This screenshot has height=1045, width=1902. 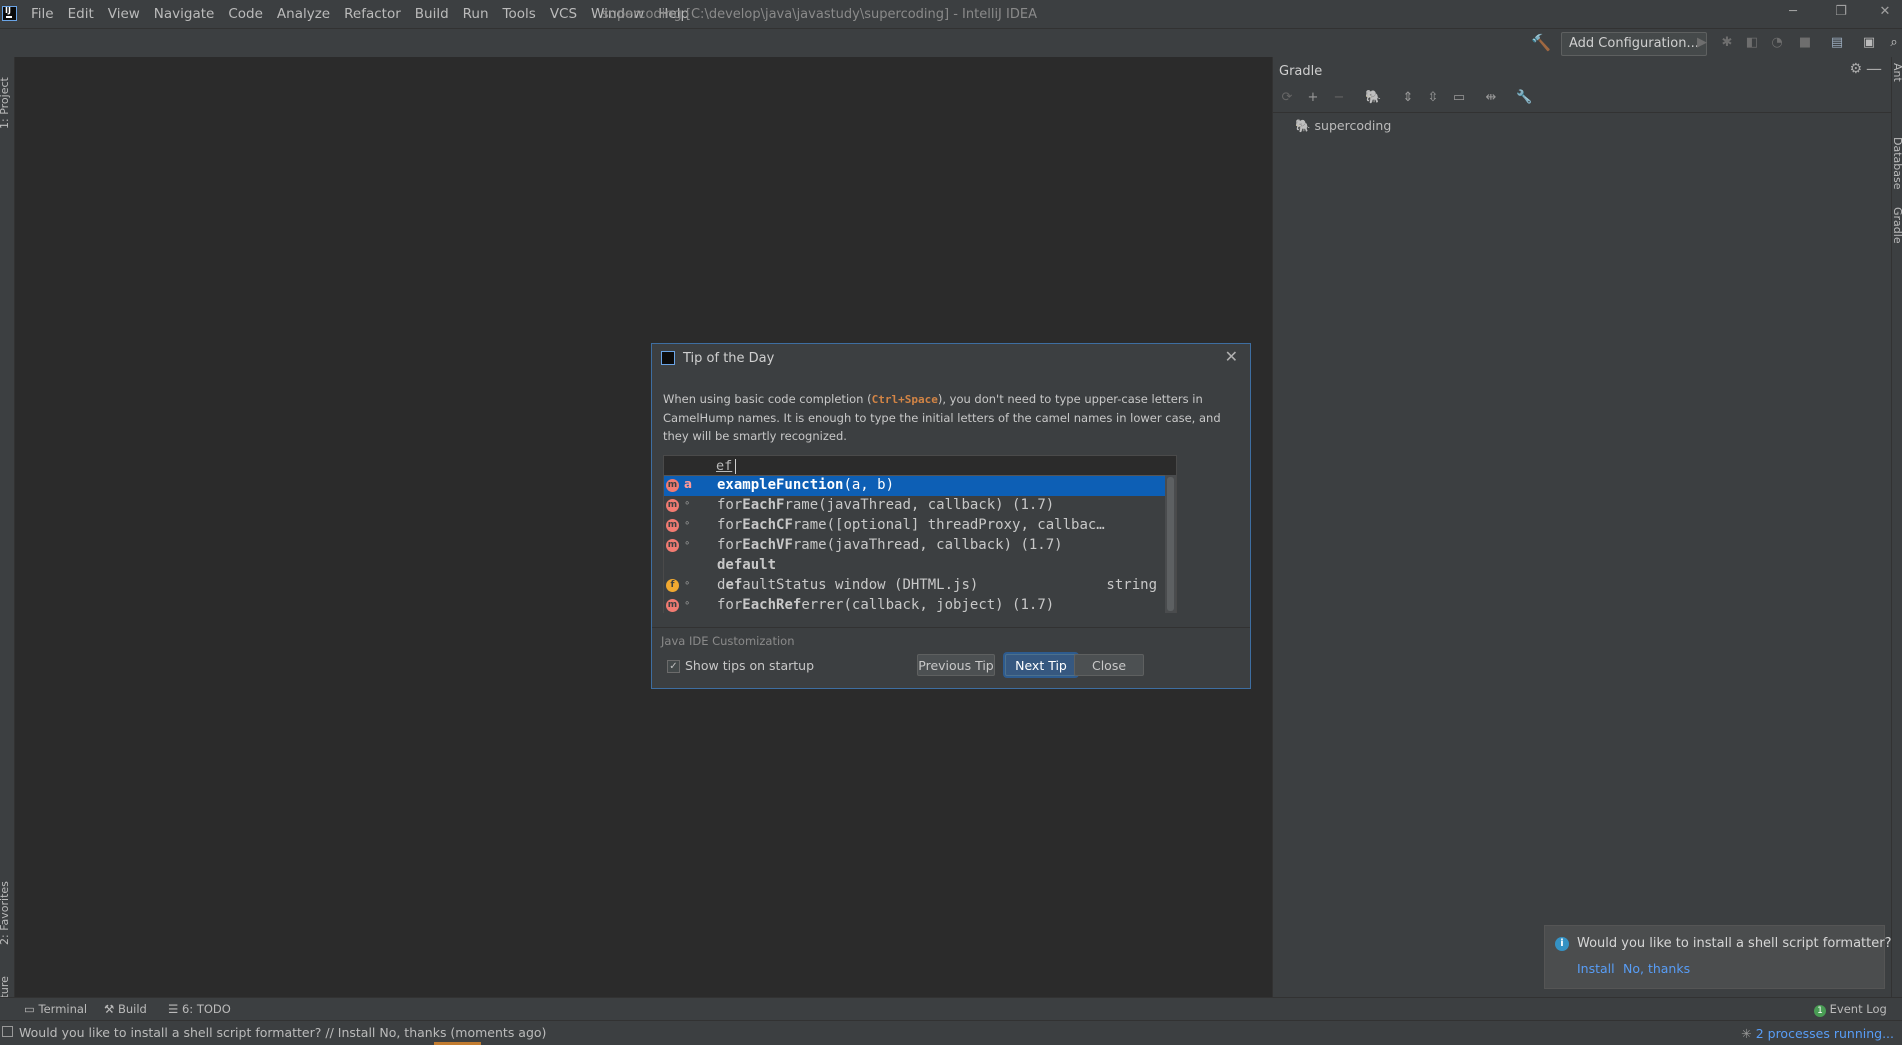 What do you see at coordinates (1702, 43) in the screenshot?
I see `run-icon: ▶` at bounding box center [1702, 43].